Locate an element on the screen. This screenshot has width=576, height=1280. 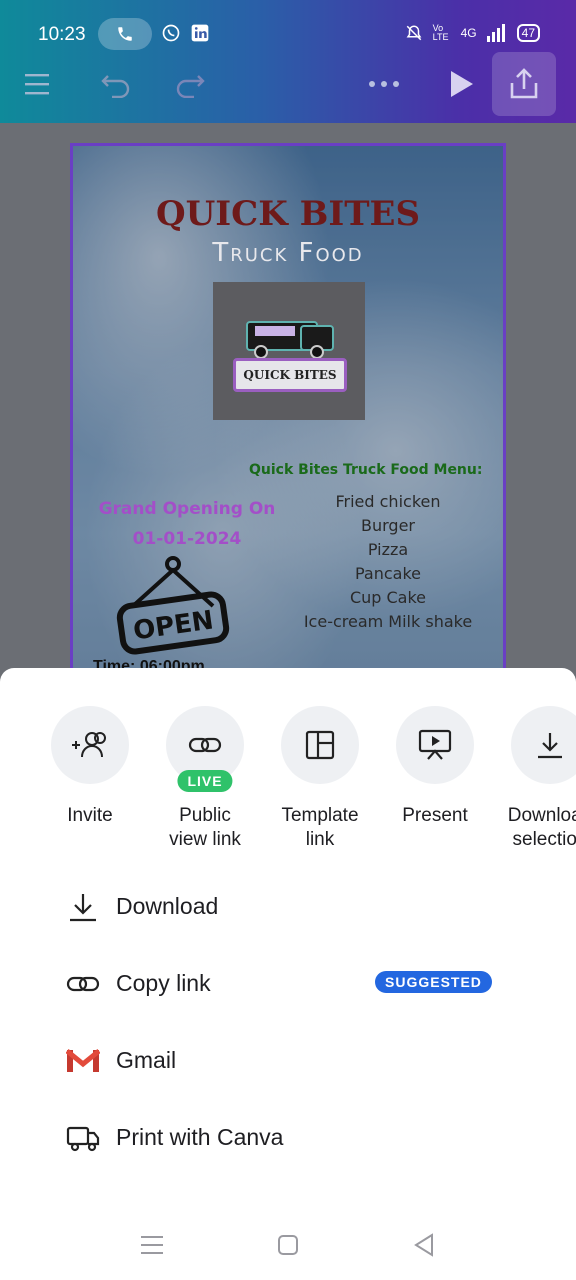
gmail-label: Gmail is located at coordinates (146, 1060).